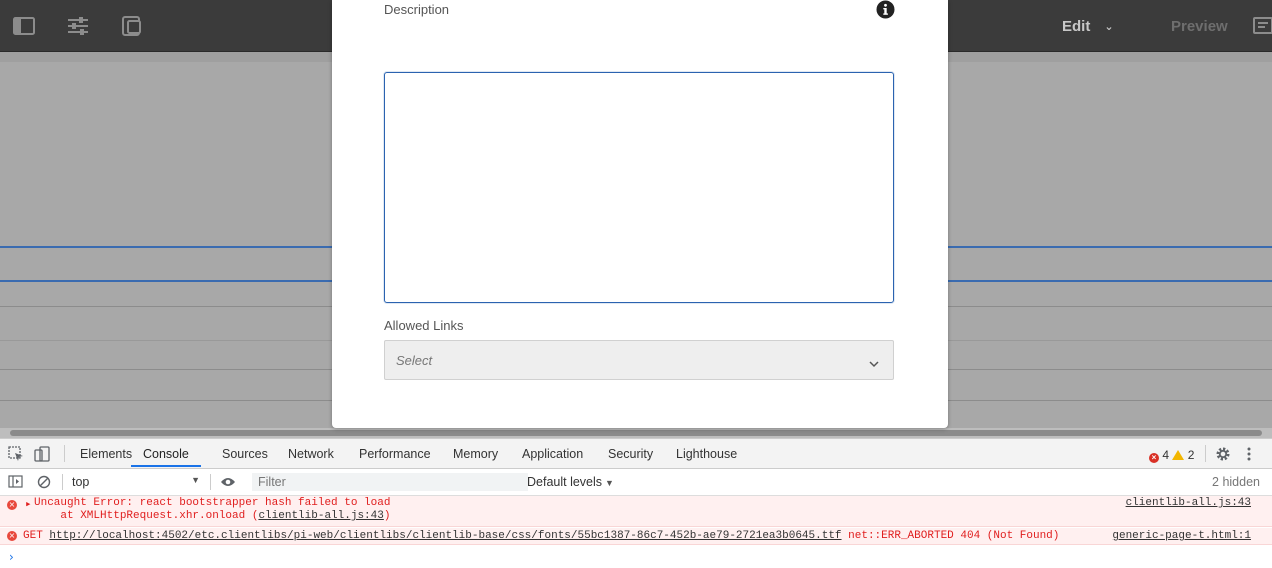  I want to click on request-method: GET, so click(36, 536).